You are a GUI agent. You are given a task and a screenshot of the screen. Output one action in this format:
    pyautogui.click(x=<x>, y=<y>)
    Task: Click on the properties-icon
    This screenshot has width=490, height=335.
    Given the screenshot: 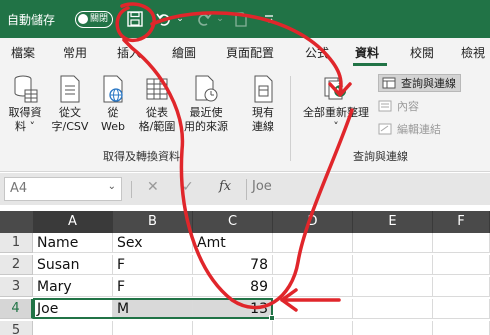 What is the action you would take?
    pyautogui.click(x=385, y=106)
    